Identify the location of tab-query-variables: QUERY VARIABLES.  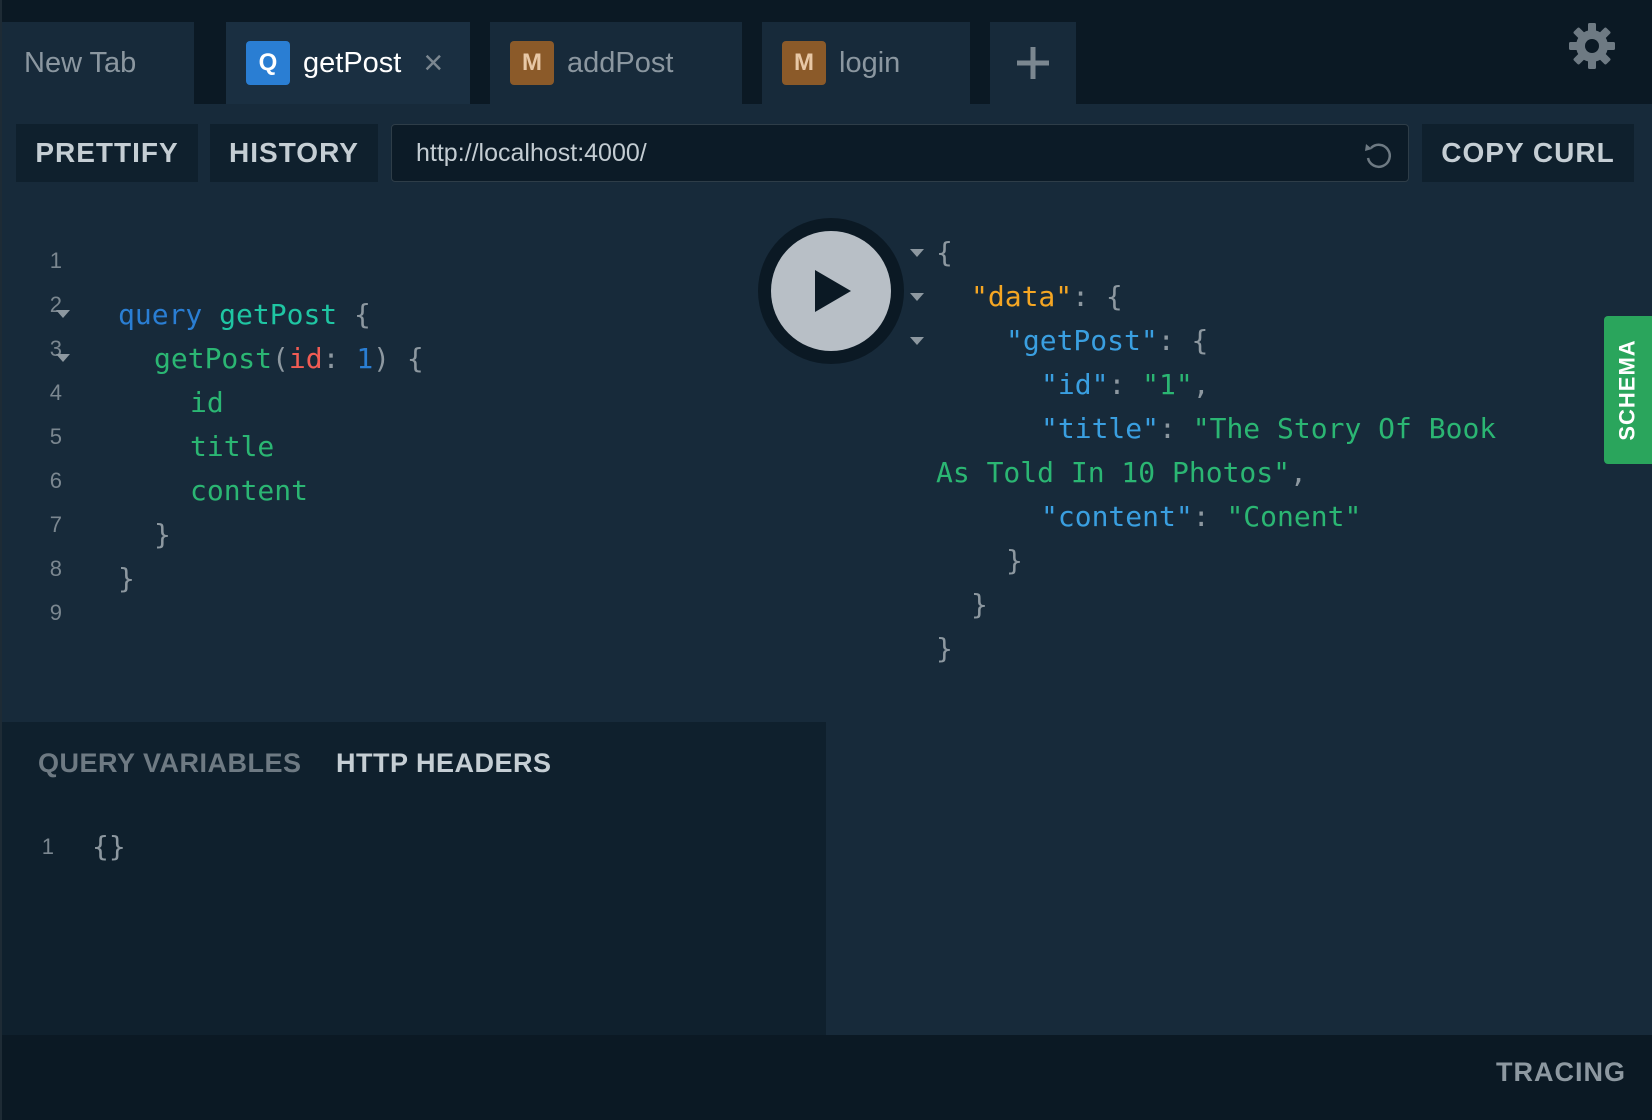
(170, 763).